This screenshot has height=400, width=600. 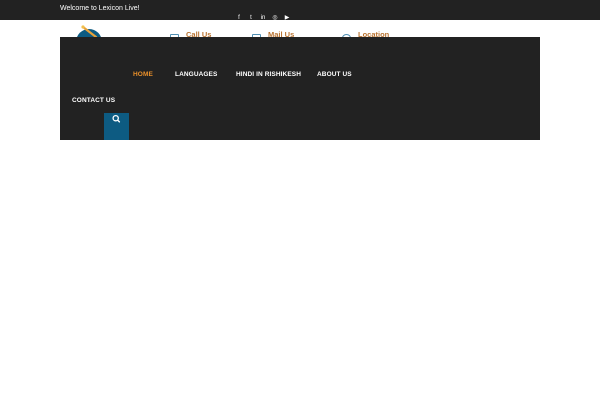 What do you see at coordinates (300, 10) in the screenshot?
I see `top-bar: Welcome to Lexicon Live!` at bounding box center [300, 10].